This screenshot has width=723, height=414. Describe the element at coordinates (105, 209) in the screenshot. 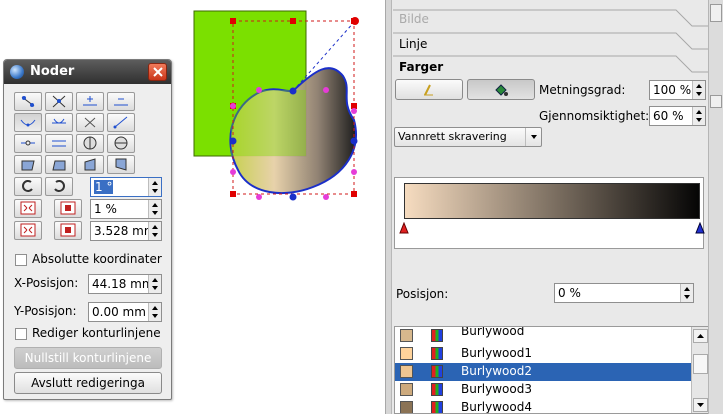

I see `scale-percent-value: 1 %` at that location.